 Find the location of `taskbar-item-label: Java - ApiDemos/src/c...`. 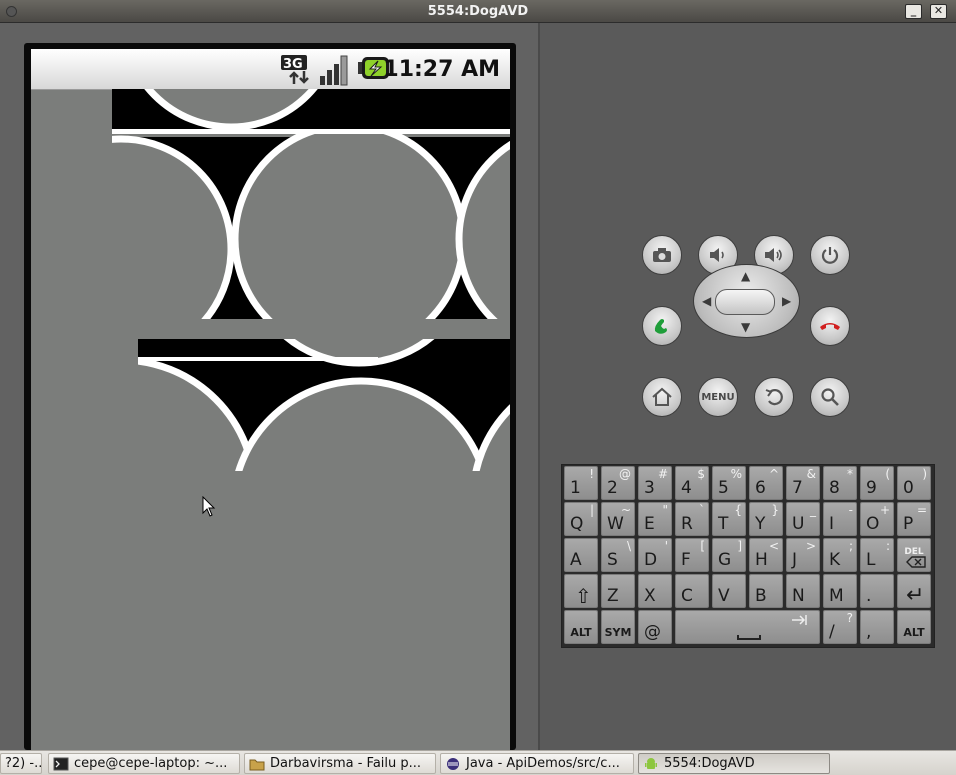

taskbar-item-label: Java - ApiDemos/src/c... is located at coordinates (543, 763).